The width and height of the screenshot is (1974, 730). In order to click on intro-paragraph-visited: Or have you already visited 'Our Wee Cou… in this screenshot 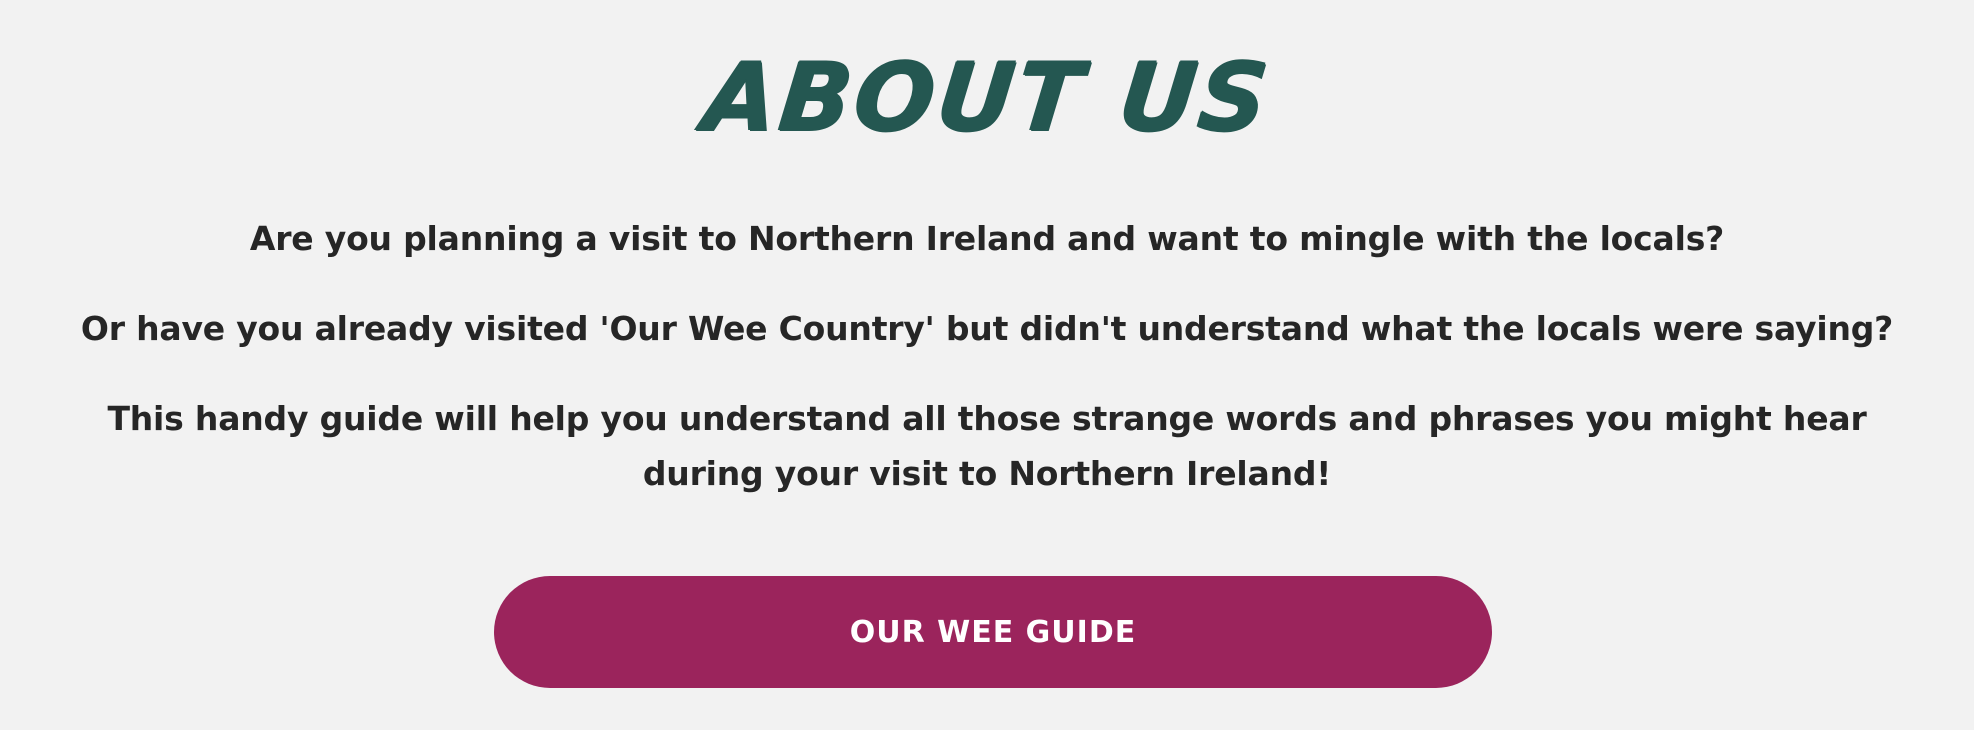, I will do `click(987, 328)`.